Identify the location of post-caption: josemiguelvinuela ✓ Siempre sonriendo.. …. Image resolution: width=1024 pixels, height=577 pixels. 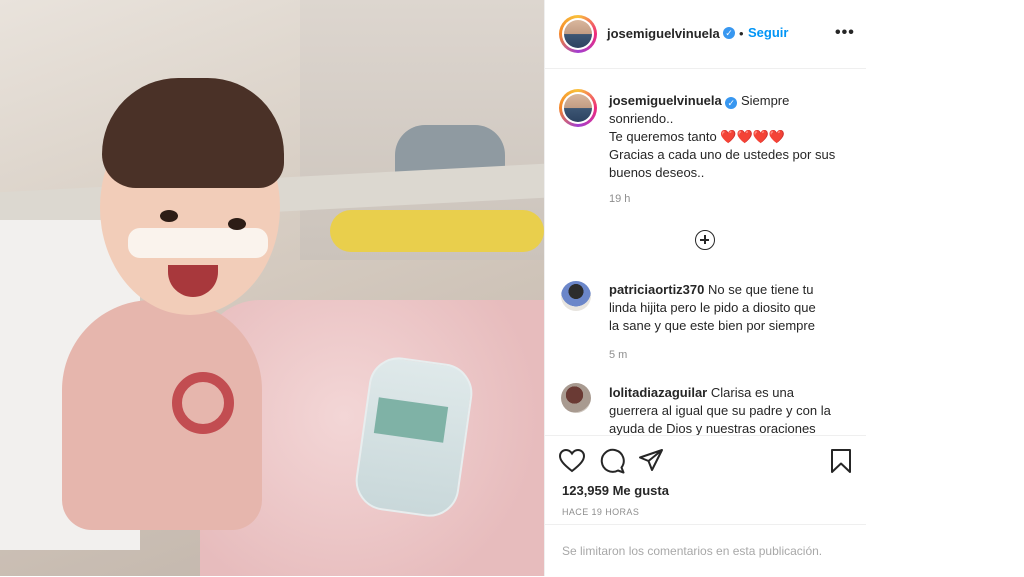
(729, 137).